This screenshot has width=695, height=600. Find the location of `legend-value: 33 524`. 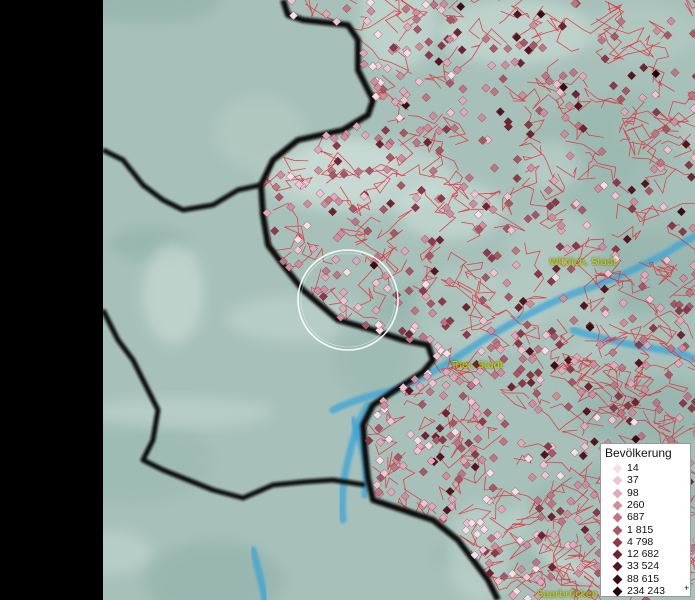

legend-value: 33 524 is located at coordinates (643, 566).